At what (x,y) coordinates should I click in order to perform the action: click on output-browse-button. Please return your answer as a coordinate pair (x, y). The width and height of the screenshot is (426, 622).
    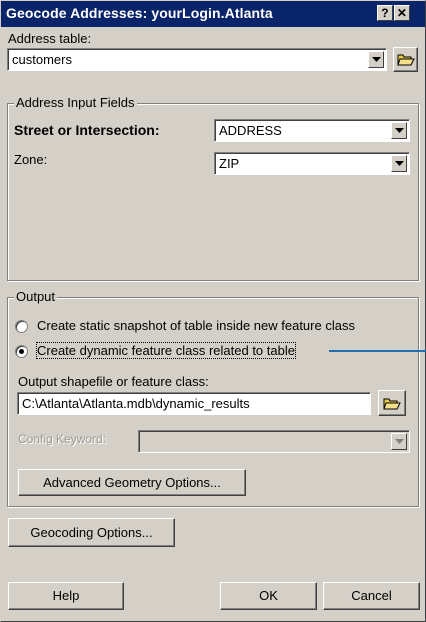
    Looking at the image, I should click on (392, 403).